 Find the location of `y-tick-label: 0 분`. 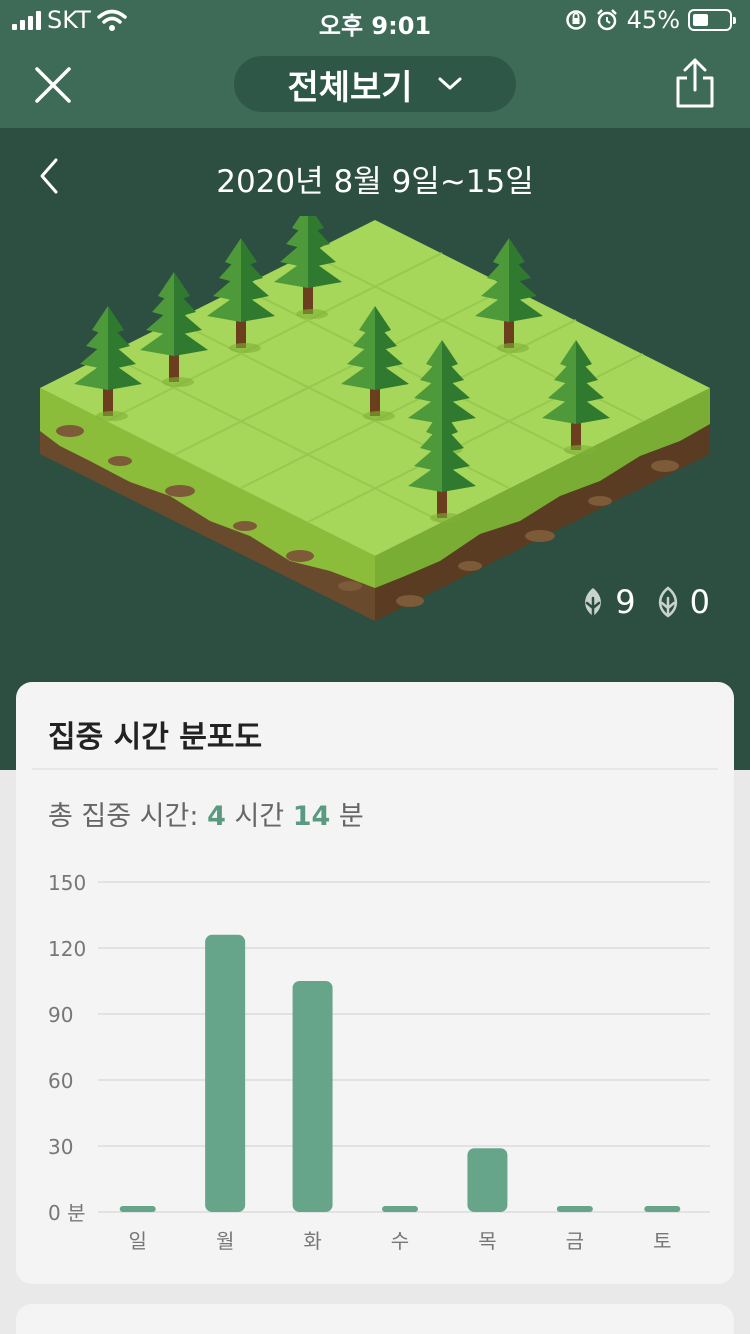

y-tick-label: 0 분 is located at coordinates (66, 1213).